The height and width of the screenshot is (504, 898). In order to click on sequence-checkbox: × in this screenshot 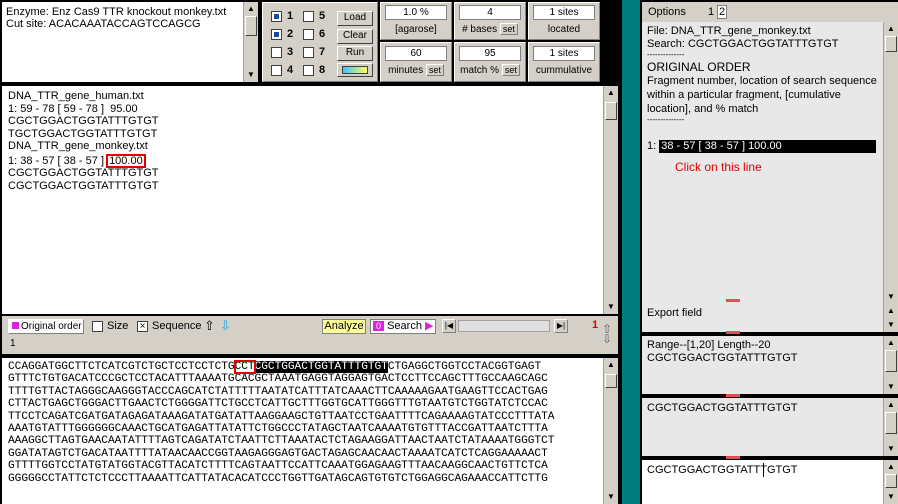, I will do `click(142, 326)`.